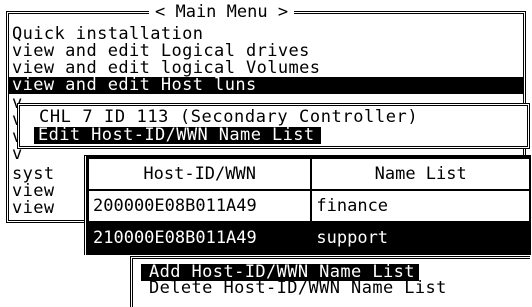  I want to click on channel-title: CHL 7 ID 113 (Secondary Controller), so click(229, 117).